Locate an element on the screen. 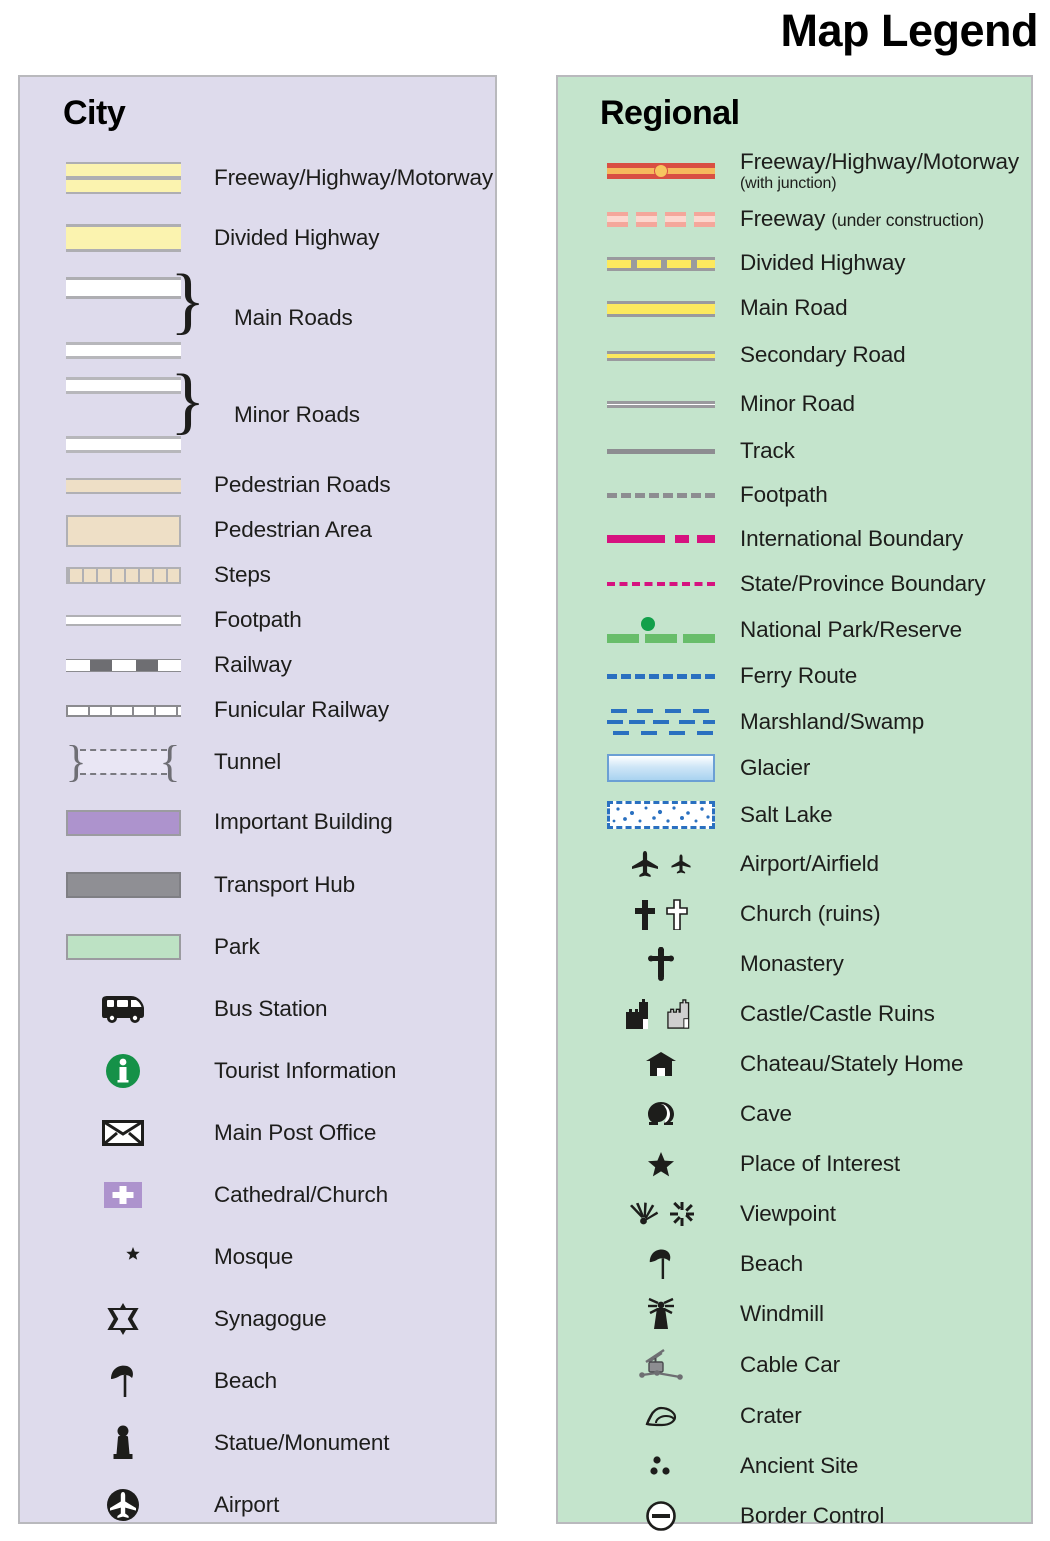 This screenshot has width=1050, height=1541. pedestrian-area-swatch is located at coordinates (123, 530).